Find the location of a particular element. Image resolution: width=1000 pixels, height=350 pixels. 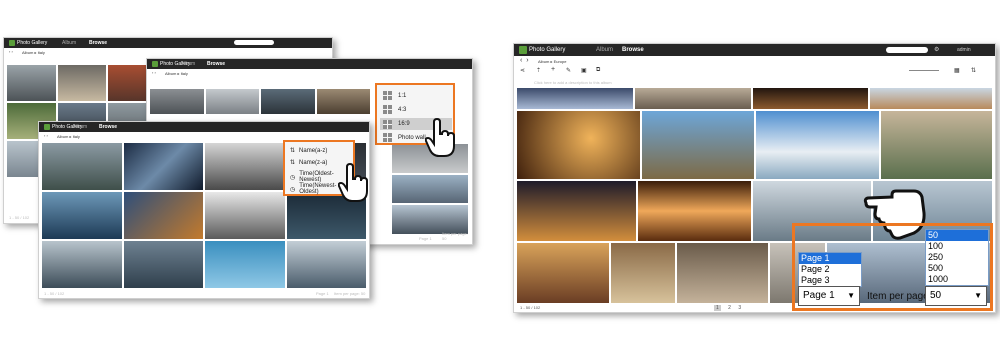

page-link: 3 is located at coordinates (739, 308).